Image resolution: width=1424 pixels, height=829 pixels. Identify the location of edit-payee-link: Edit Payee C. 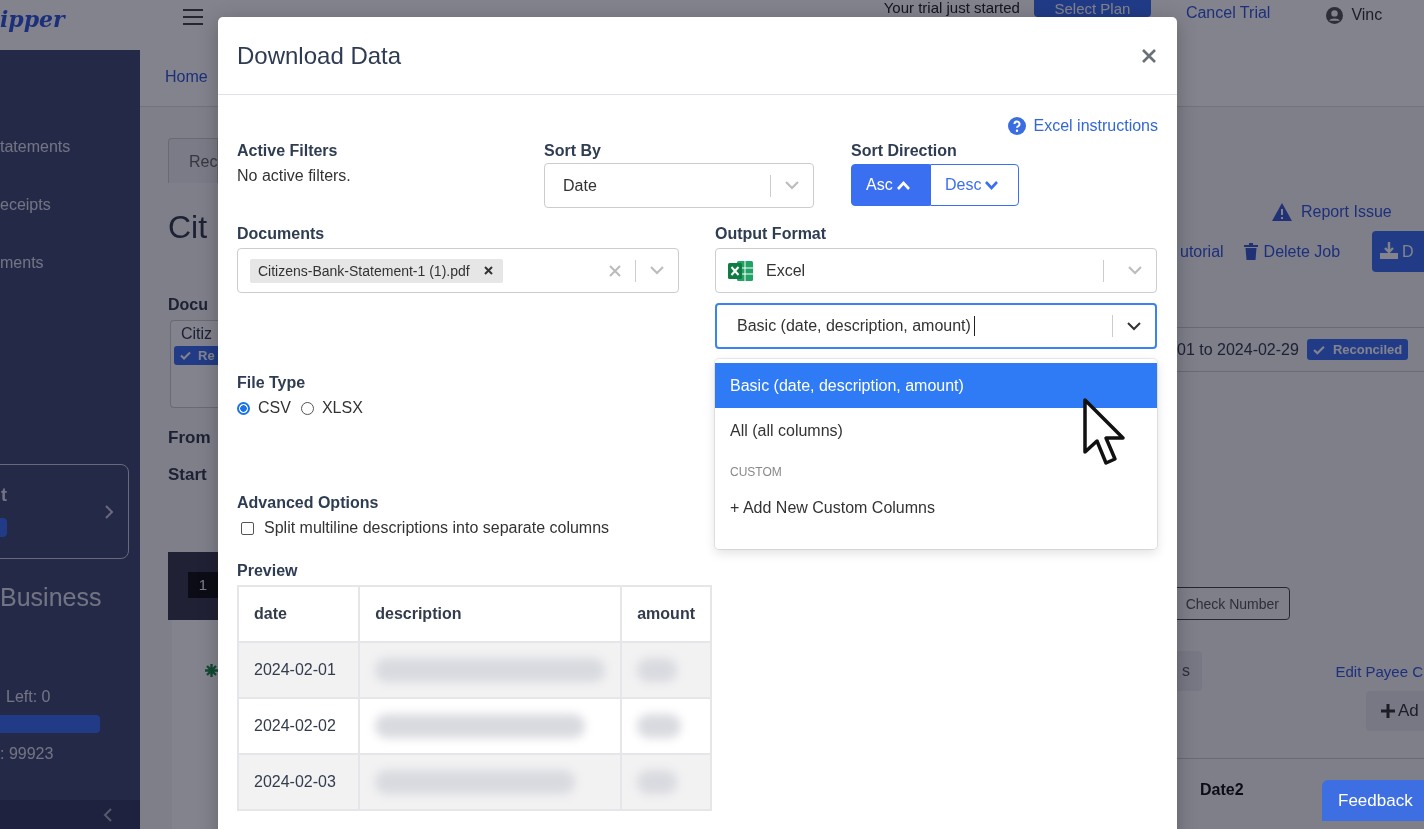
(1379, 671).